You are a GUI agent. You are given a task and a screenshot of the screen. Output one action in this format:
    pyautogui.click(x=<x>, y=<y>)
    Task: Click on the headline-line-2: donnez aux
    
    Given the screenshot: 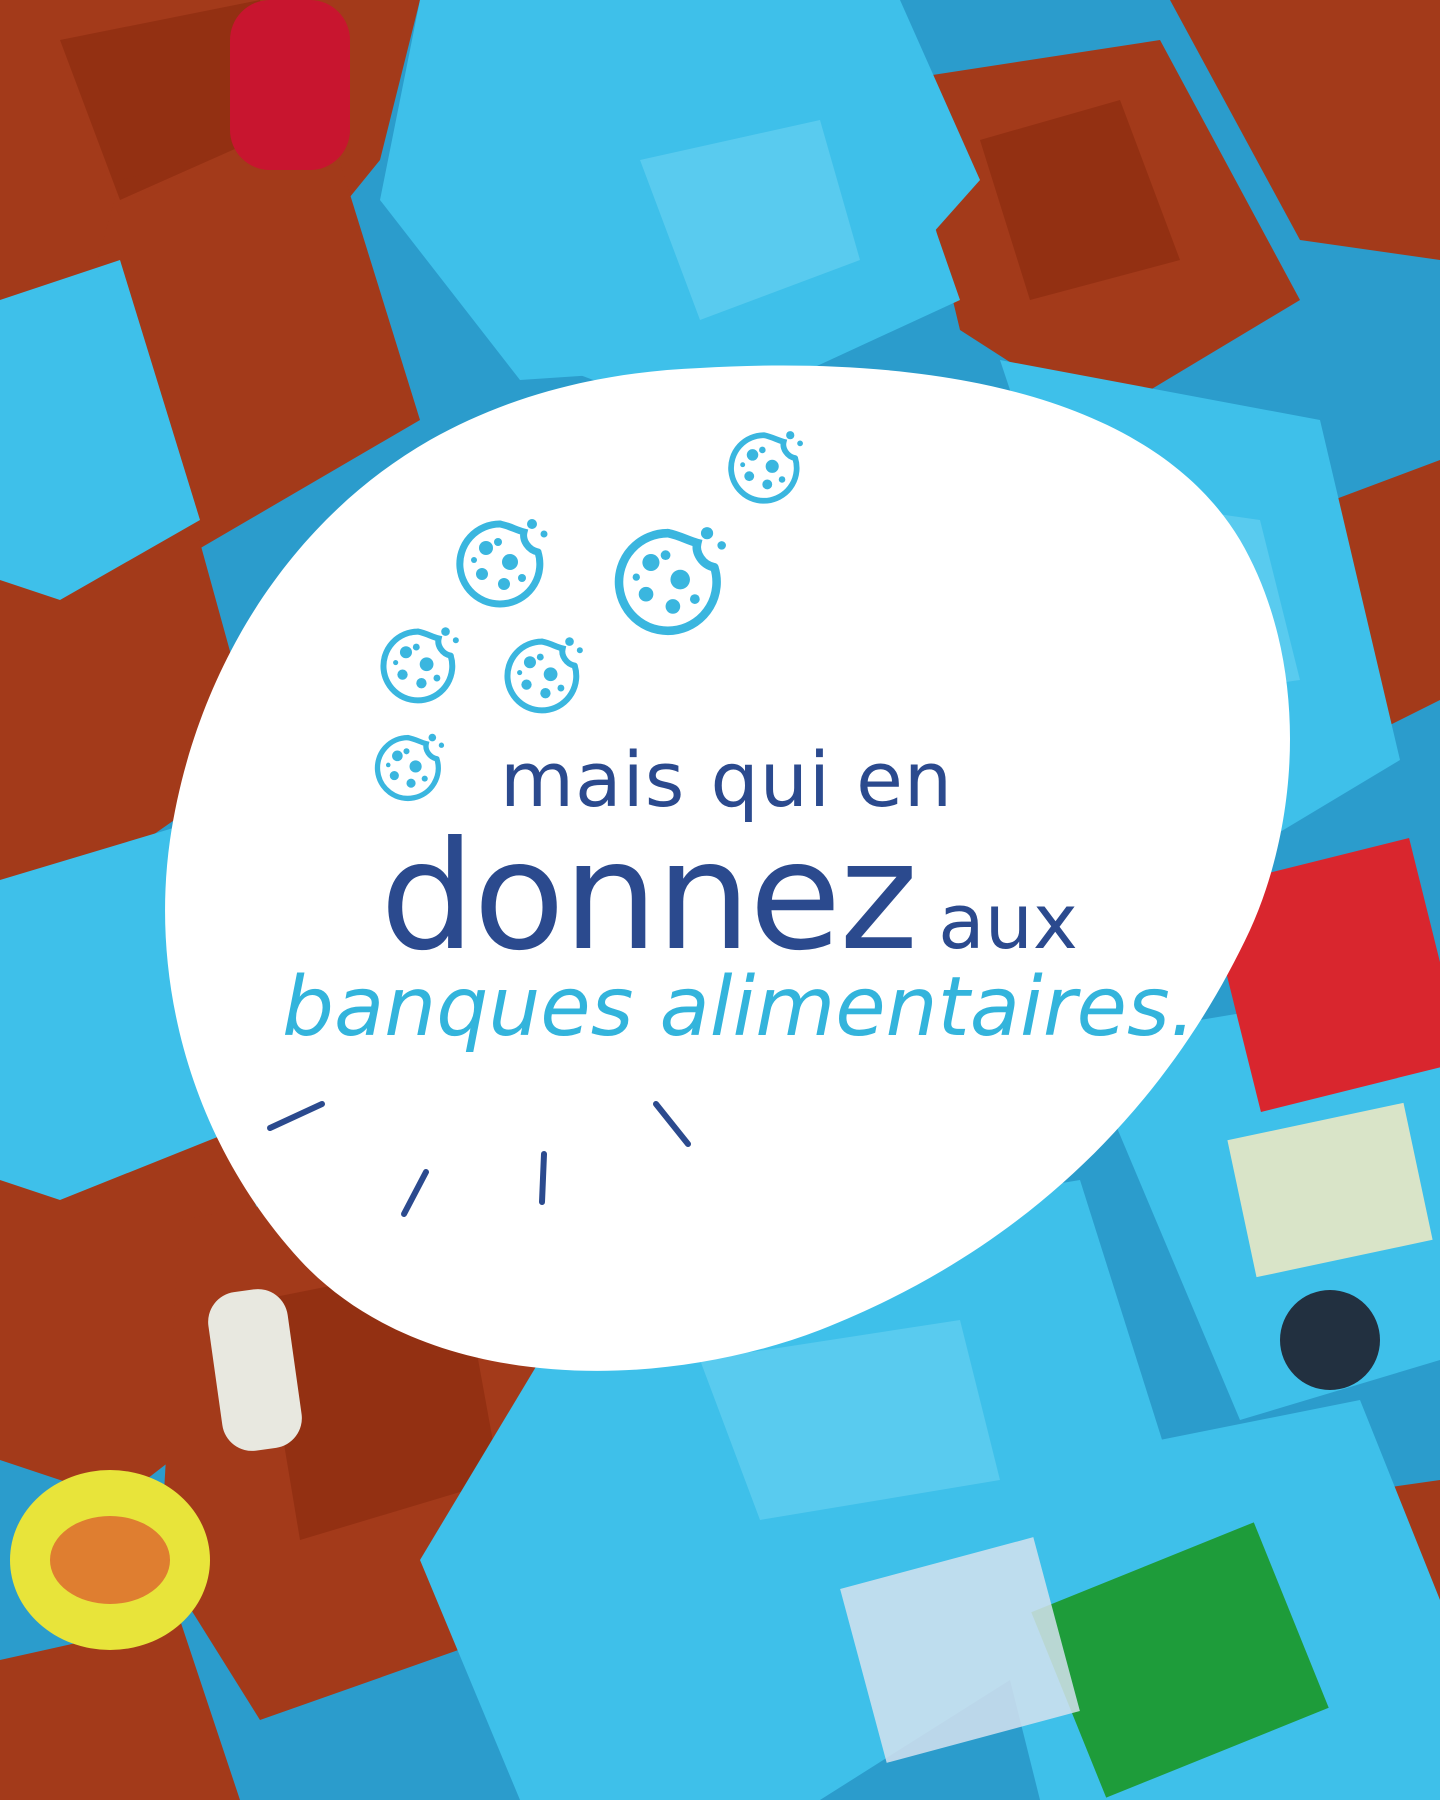 What is the action you would take?
    pyautogui.click(x=729, y=897)
    